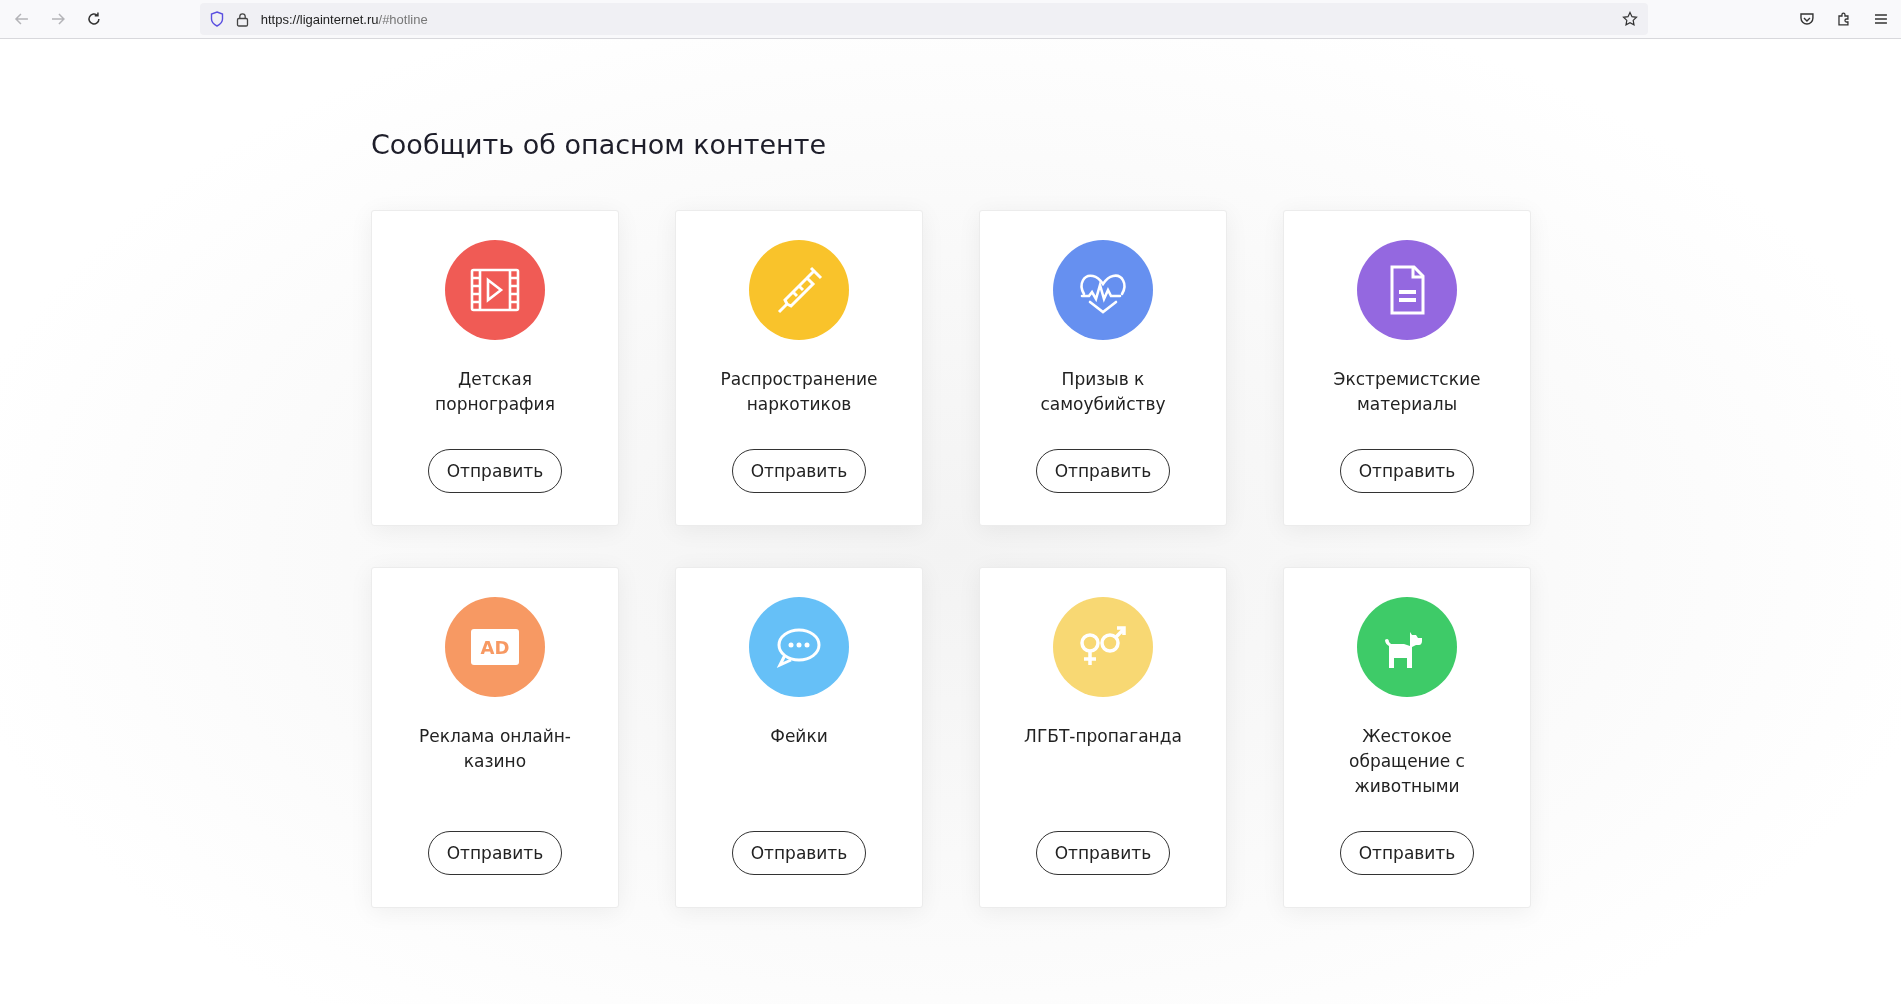 The height and width of the screenshot is (1004, 1901). What do you see at coordinates (1103, 736) in the screenshot?
I see `category-title: ЛГБТ-пропаганда` at bounding box center [1103, 736].